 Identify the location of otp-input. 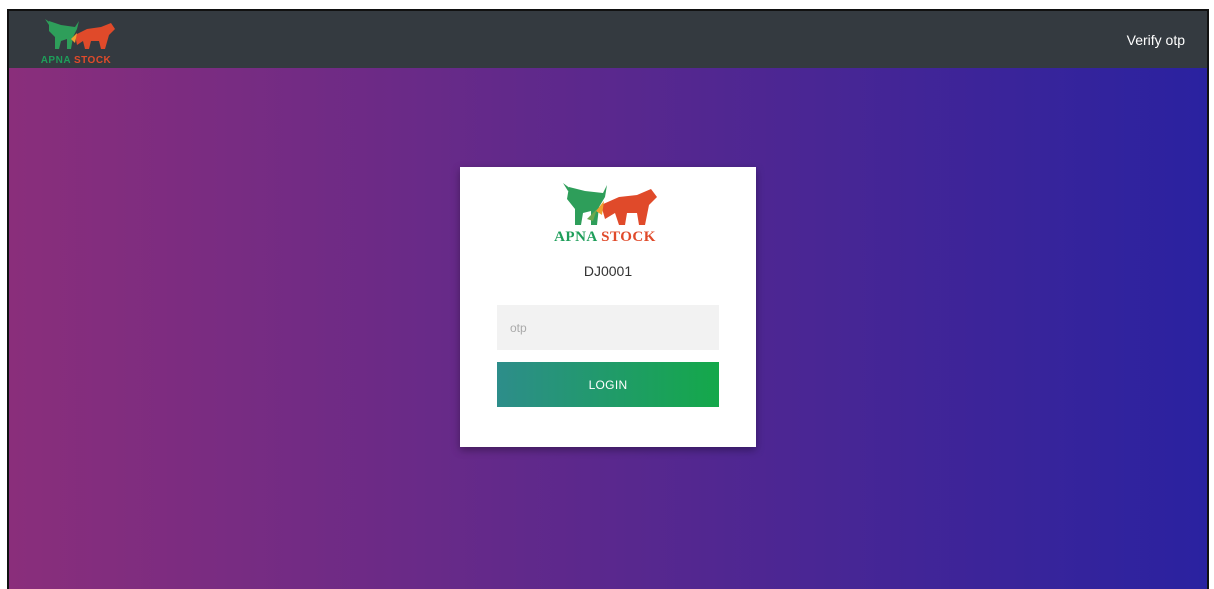
(608, 327).